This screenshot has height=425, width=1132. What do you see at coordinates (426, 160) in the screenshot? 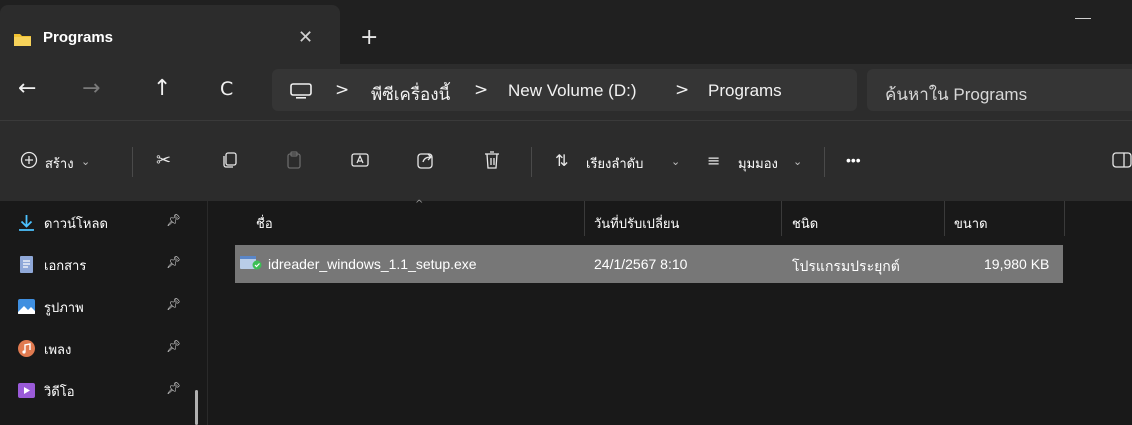
I see `share-icon` at bounding box center [426, 160].